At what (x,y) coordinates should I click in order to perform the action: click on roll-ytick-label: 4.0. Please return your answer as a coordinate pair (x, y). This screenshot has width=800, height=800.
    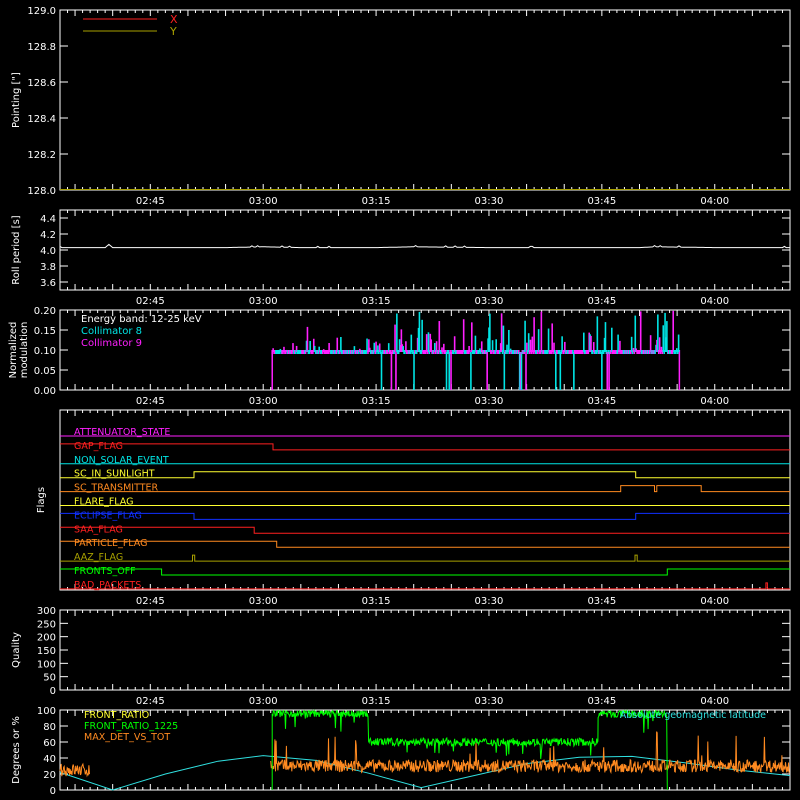
    Looking at the image, I should click on (48, 251).